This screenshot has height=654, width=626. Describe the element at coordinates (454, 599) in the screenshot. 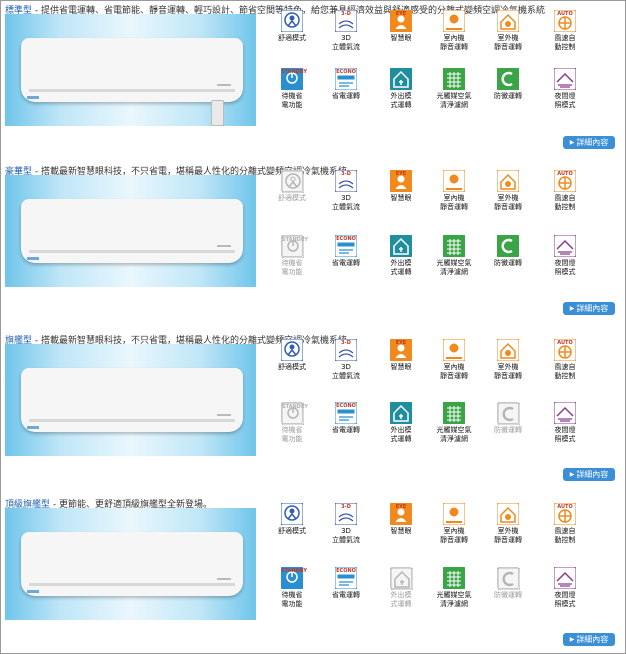

I see `feature-label: 光觸媒空氣 清淨濾網` at that location.